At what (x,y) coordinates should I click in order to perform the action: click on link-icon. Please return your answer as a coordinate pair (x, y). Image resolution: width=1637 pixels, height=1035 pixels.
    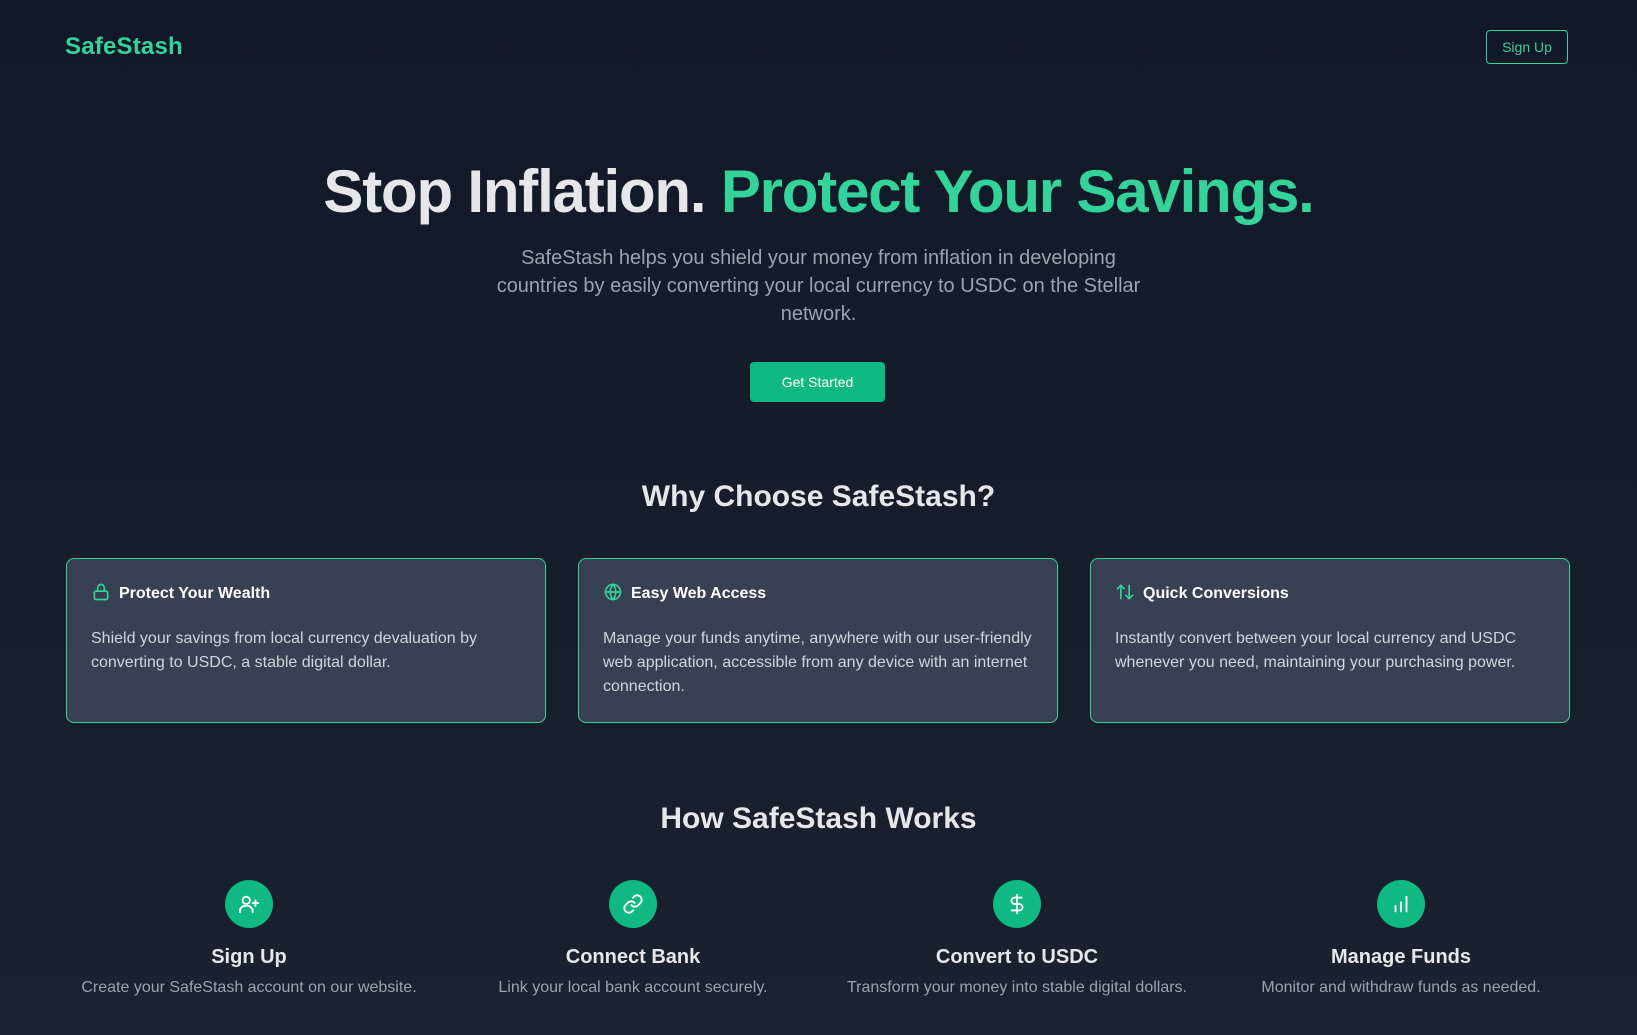
    Looking at the image, I should click on (633, 904).